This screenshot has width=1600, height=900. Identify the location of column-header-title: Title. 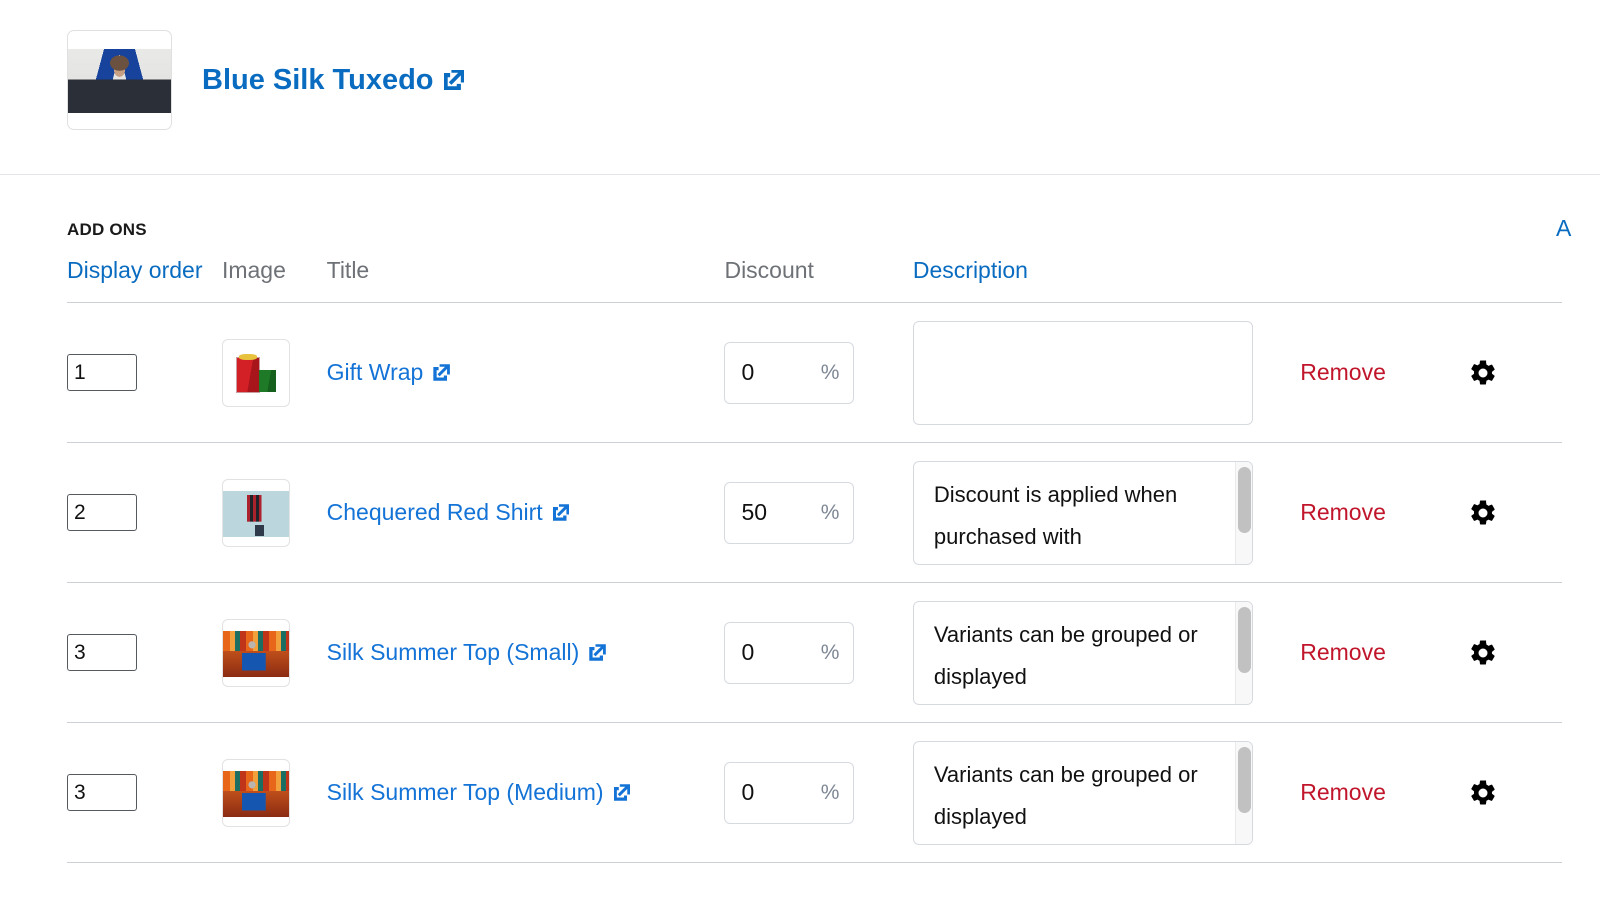
(525, 280).